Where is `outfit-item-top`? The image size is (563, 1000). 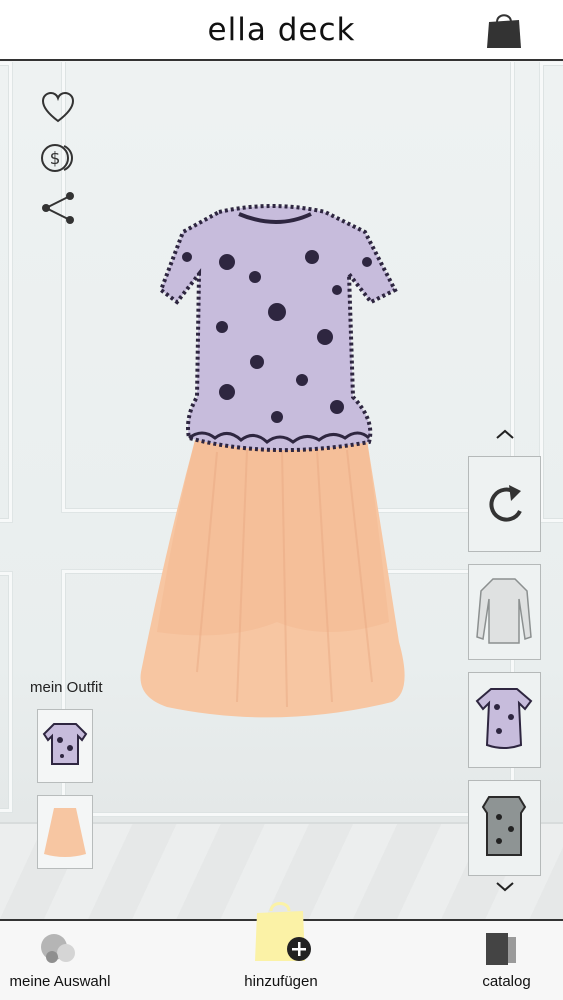
outfit-item-top is located at coordinates (65, 746).